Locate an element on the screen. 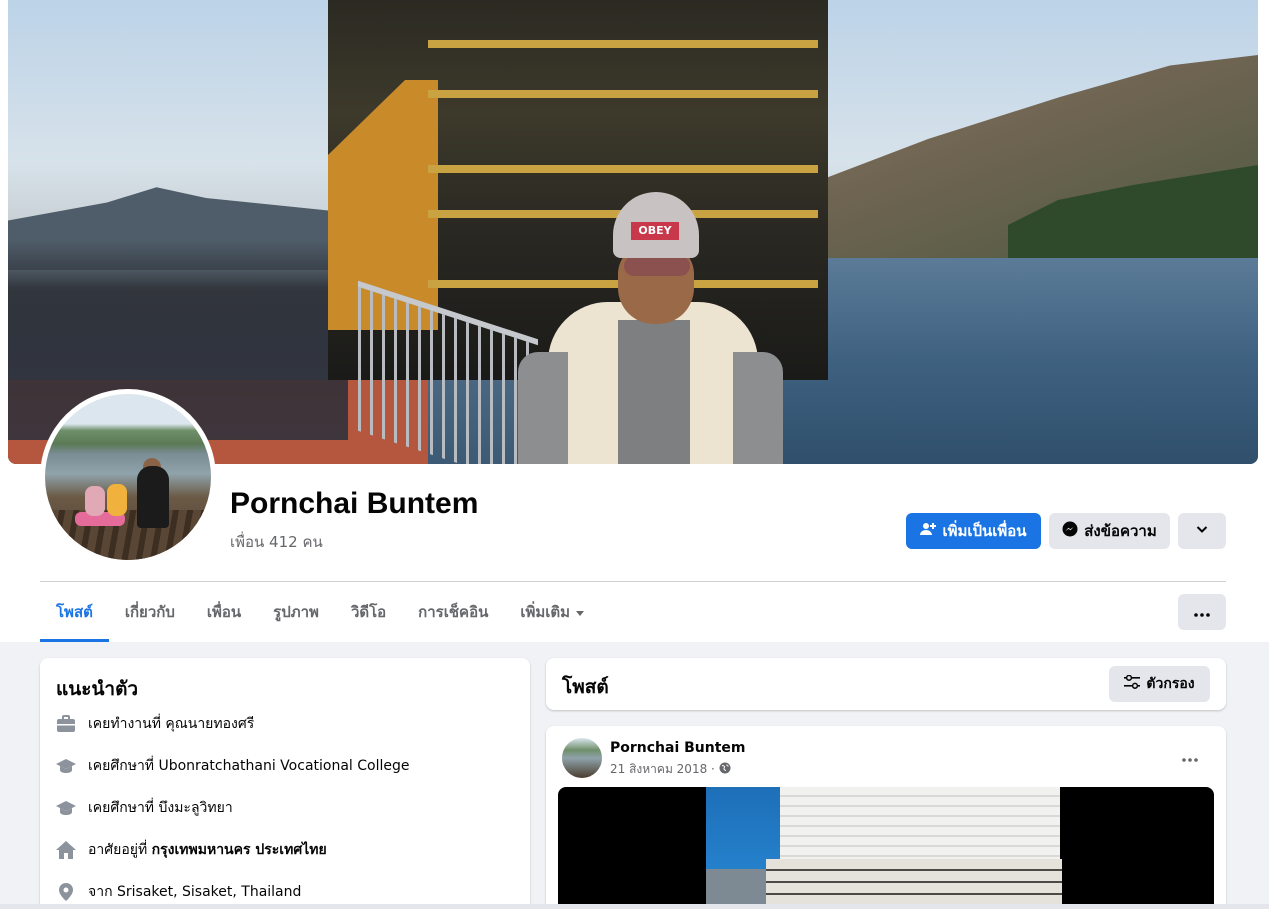  tab-label: รูปภาพ is located at coordinates (296, 612).